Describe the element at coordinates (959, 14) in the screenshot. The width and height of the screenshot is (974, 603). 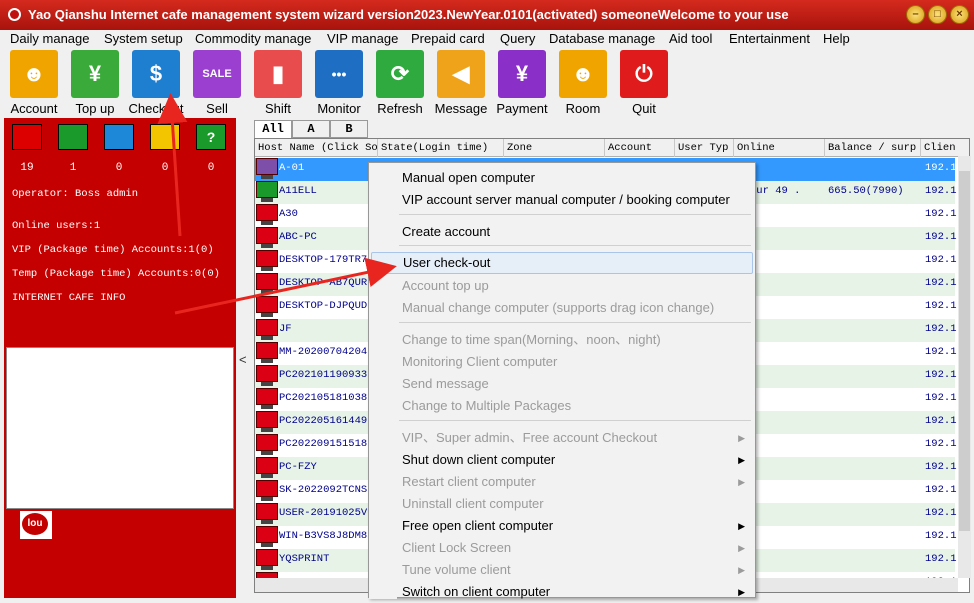
I see `close-button: ×` at that location.